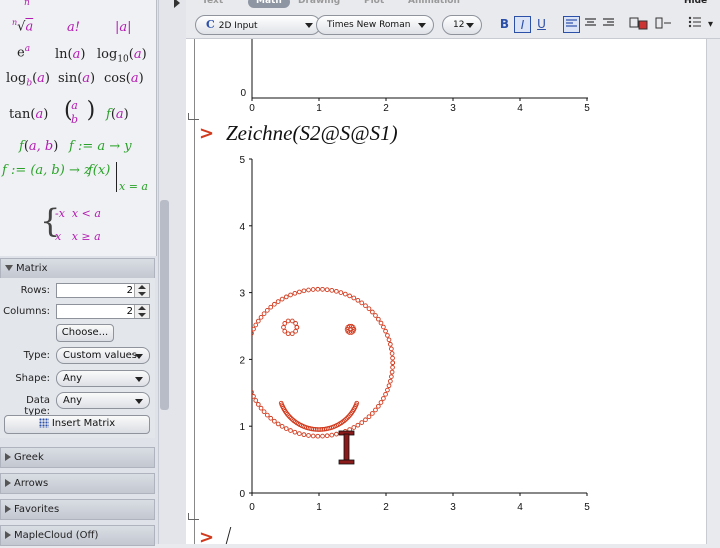  I want to click on x-tick-label: 2, so click(386, 507).